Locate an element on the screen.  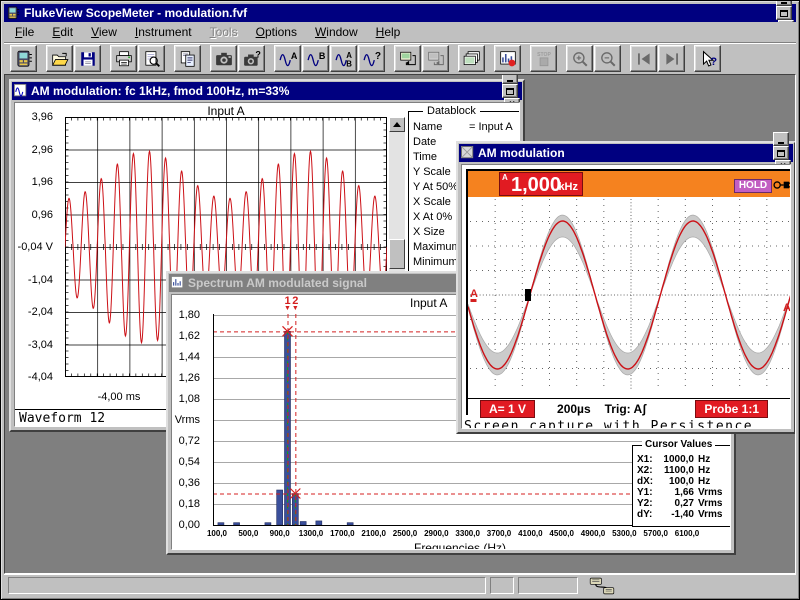
get-screen-icon is located at coordinates (407, 58).